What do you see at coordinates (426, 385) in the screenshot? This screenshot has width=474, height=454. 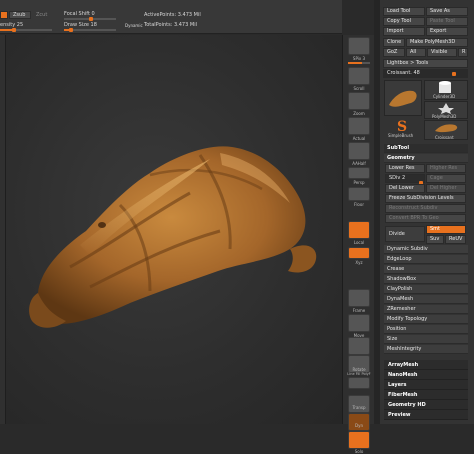 I see `layers-section: Layers` at bounding box center [426, 385].